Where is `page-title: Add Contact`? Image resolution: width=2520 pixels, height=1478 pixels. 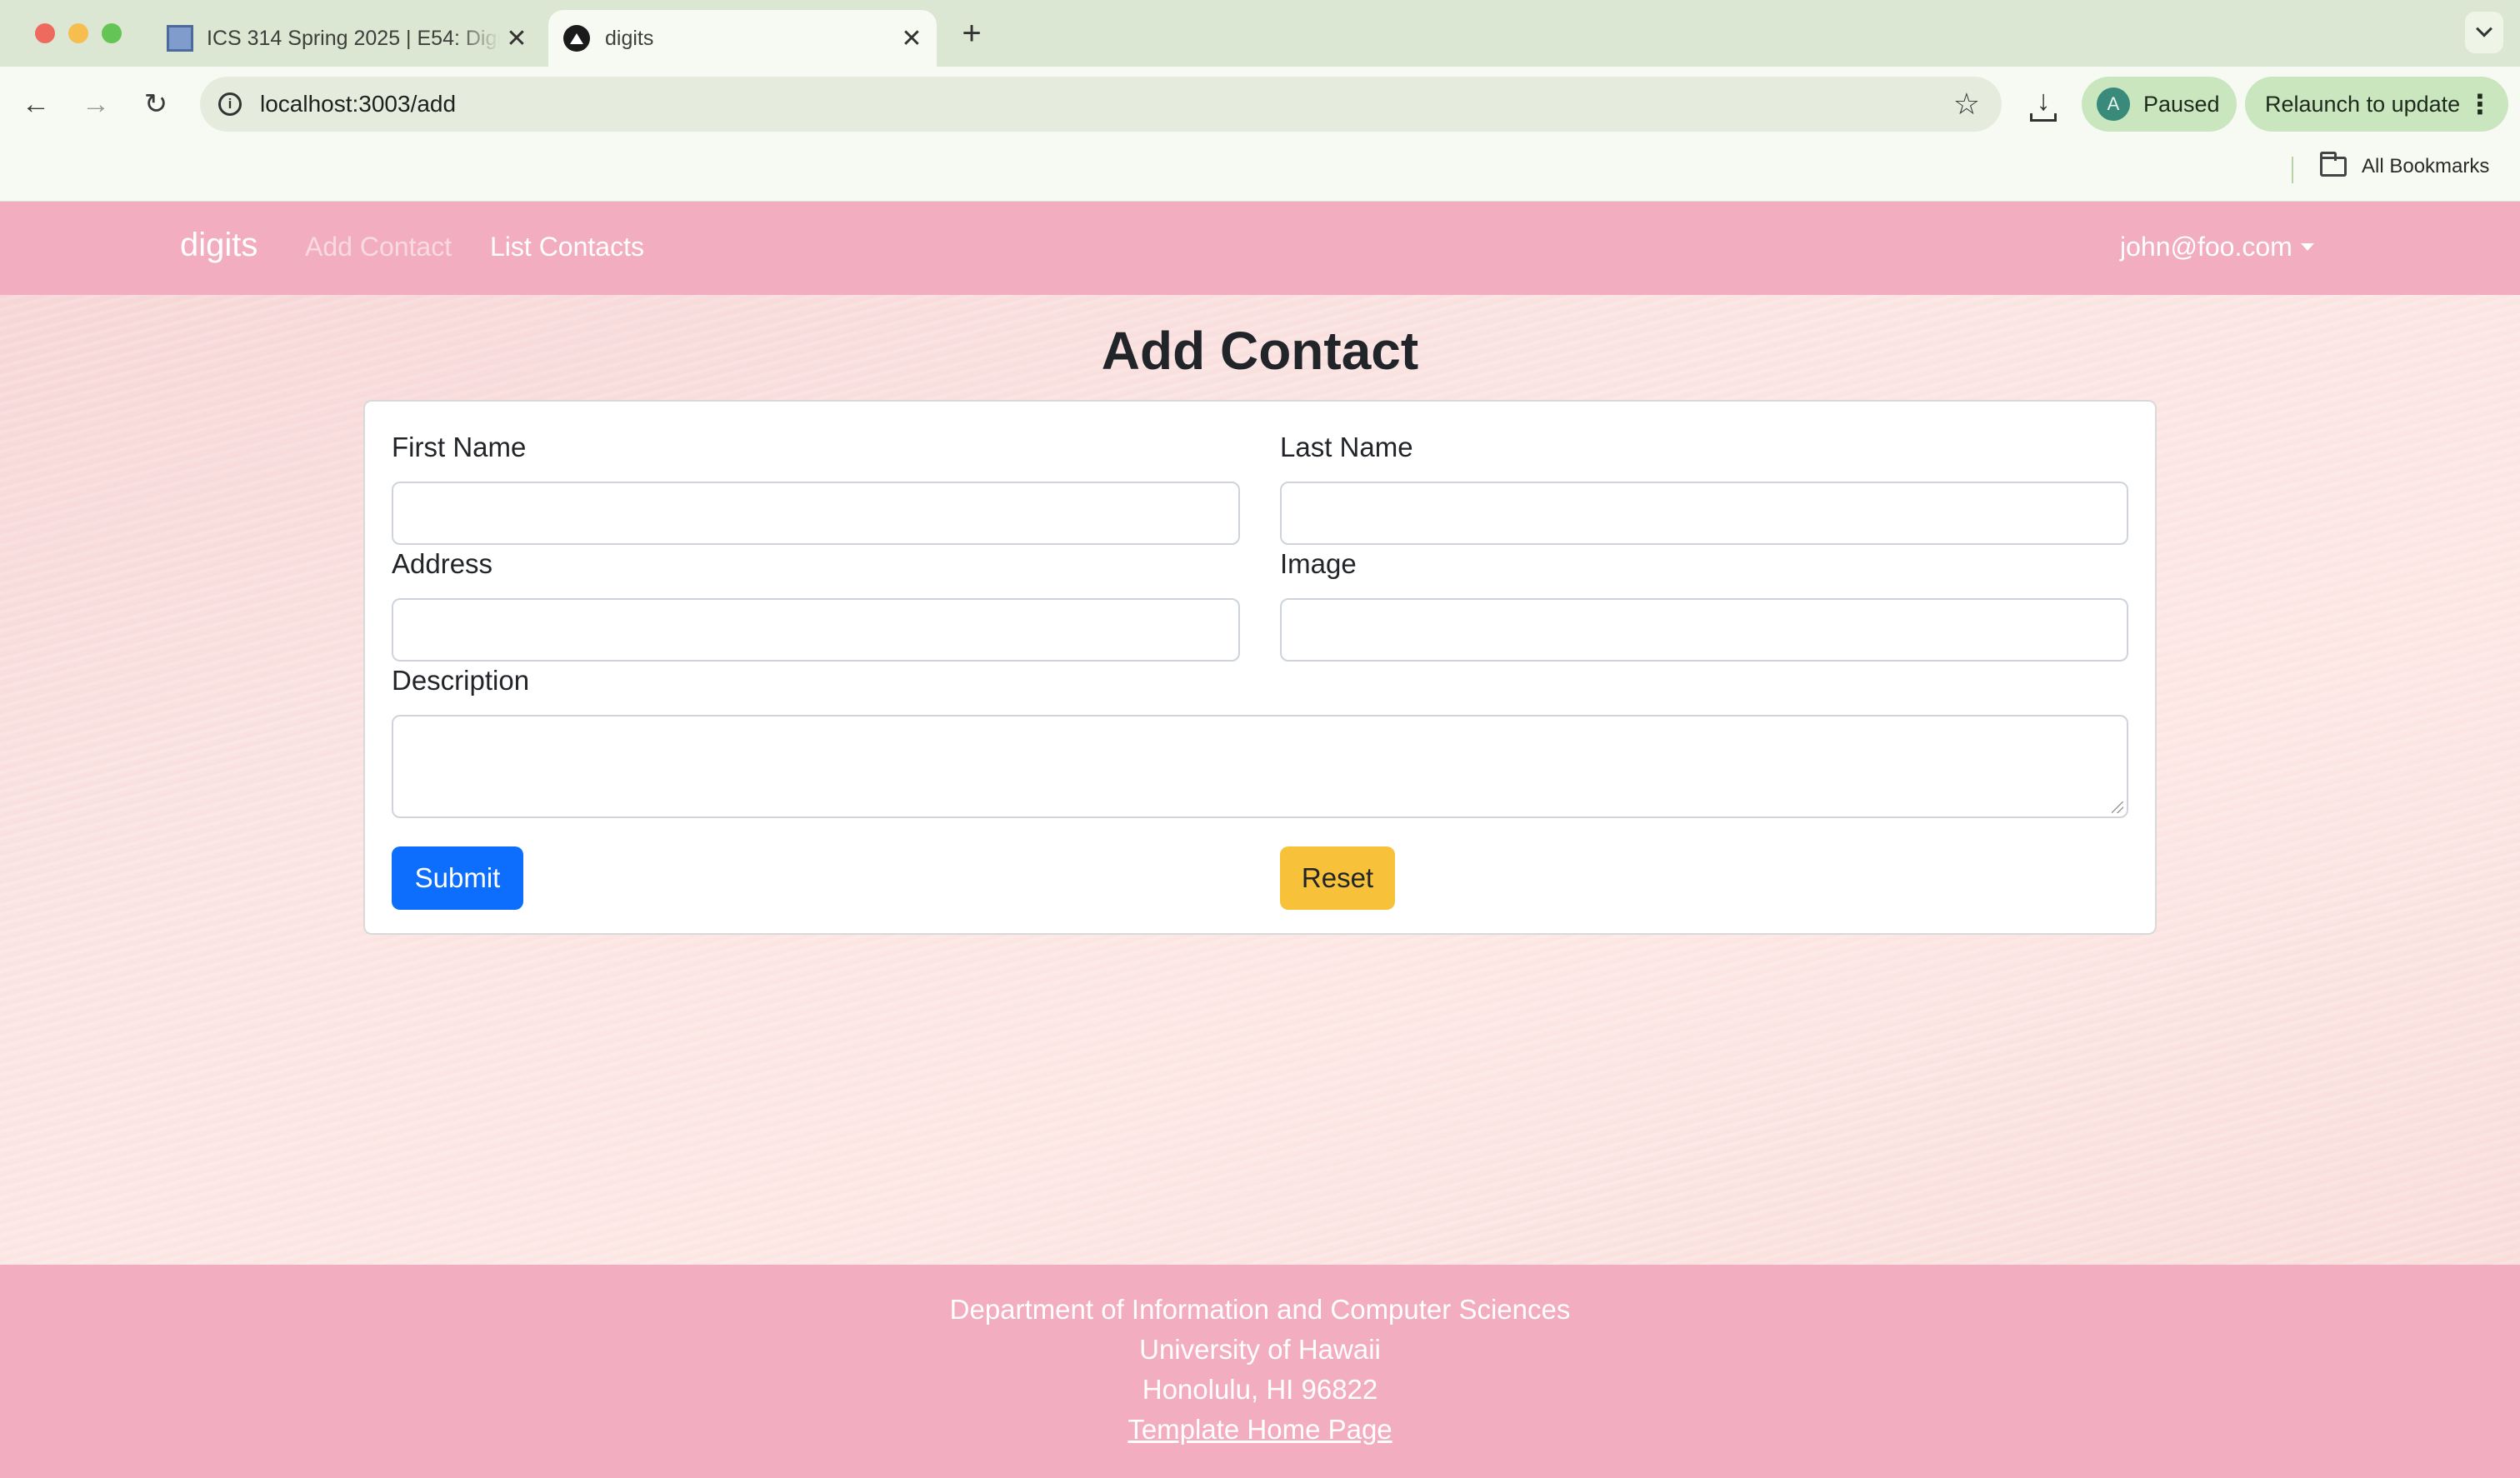 page-title: Add Contact is located at coordinates (1260, 351).